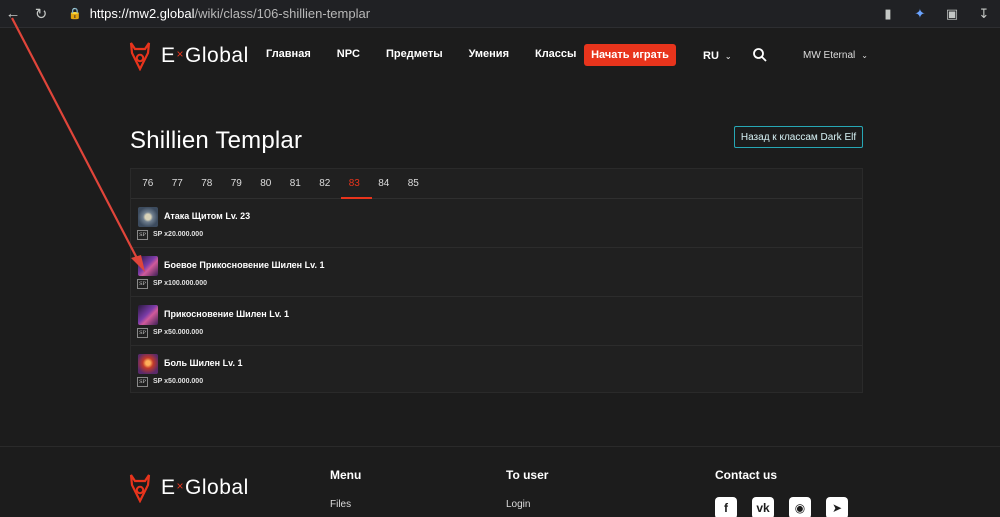  I want to click on back-to-classes-button: Назад к классам Dark Elf, so click(798, 137).